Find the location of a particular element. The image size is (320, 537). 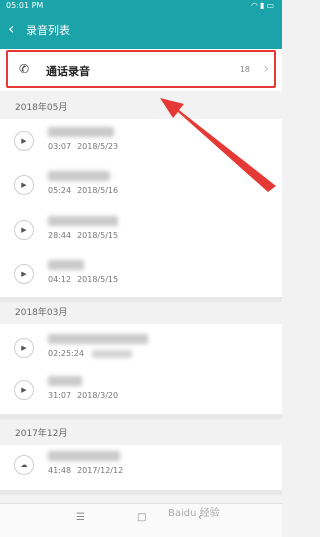

item-duration: 02:25:24 is located at coordinates (66, 353).